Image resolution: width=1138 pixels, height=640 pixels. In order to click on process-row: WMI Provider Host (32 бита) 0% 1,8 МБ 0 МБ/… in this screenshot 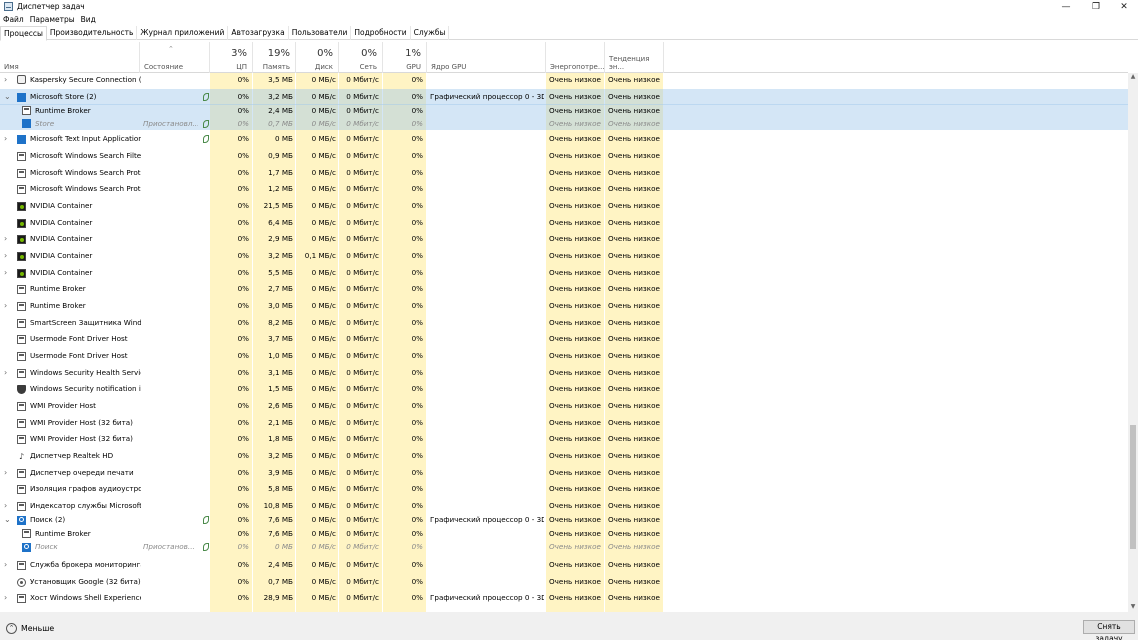, I will do `click(564, 439)`.